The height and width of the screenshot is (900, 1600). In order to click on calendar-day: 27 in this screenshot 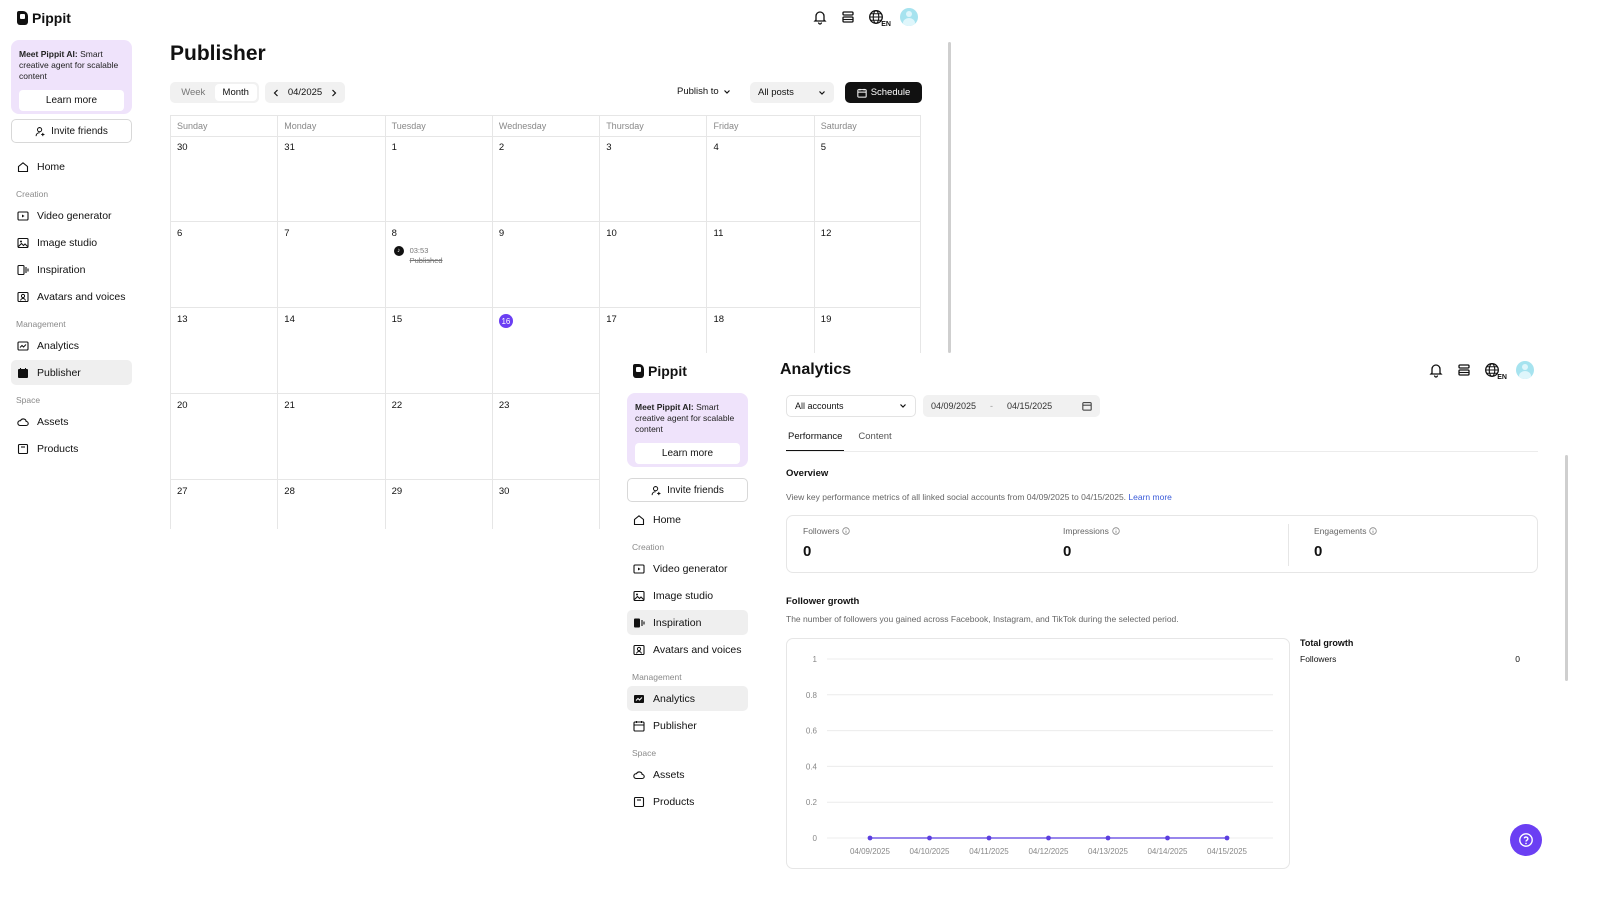, I will do `click(223, 504)`.